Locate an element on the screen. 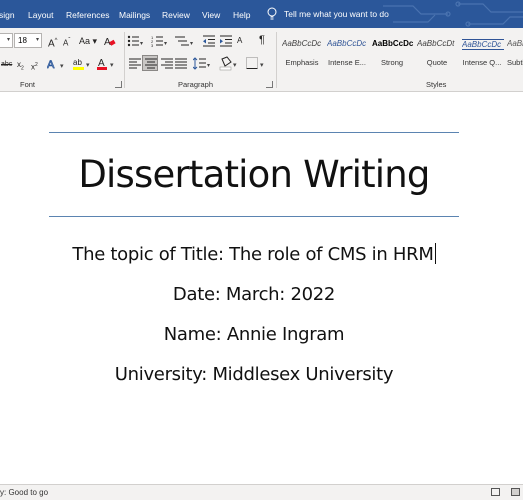  paragraph-group-label: Paragraph is located at coordinates (196, 84).